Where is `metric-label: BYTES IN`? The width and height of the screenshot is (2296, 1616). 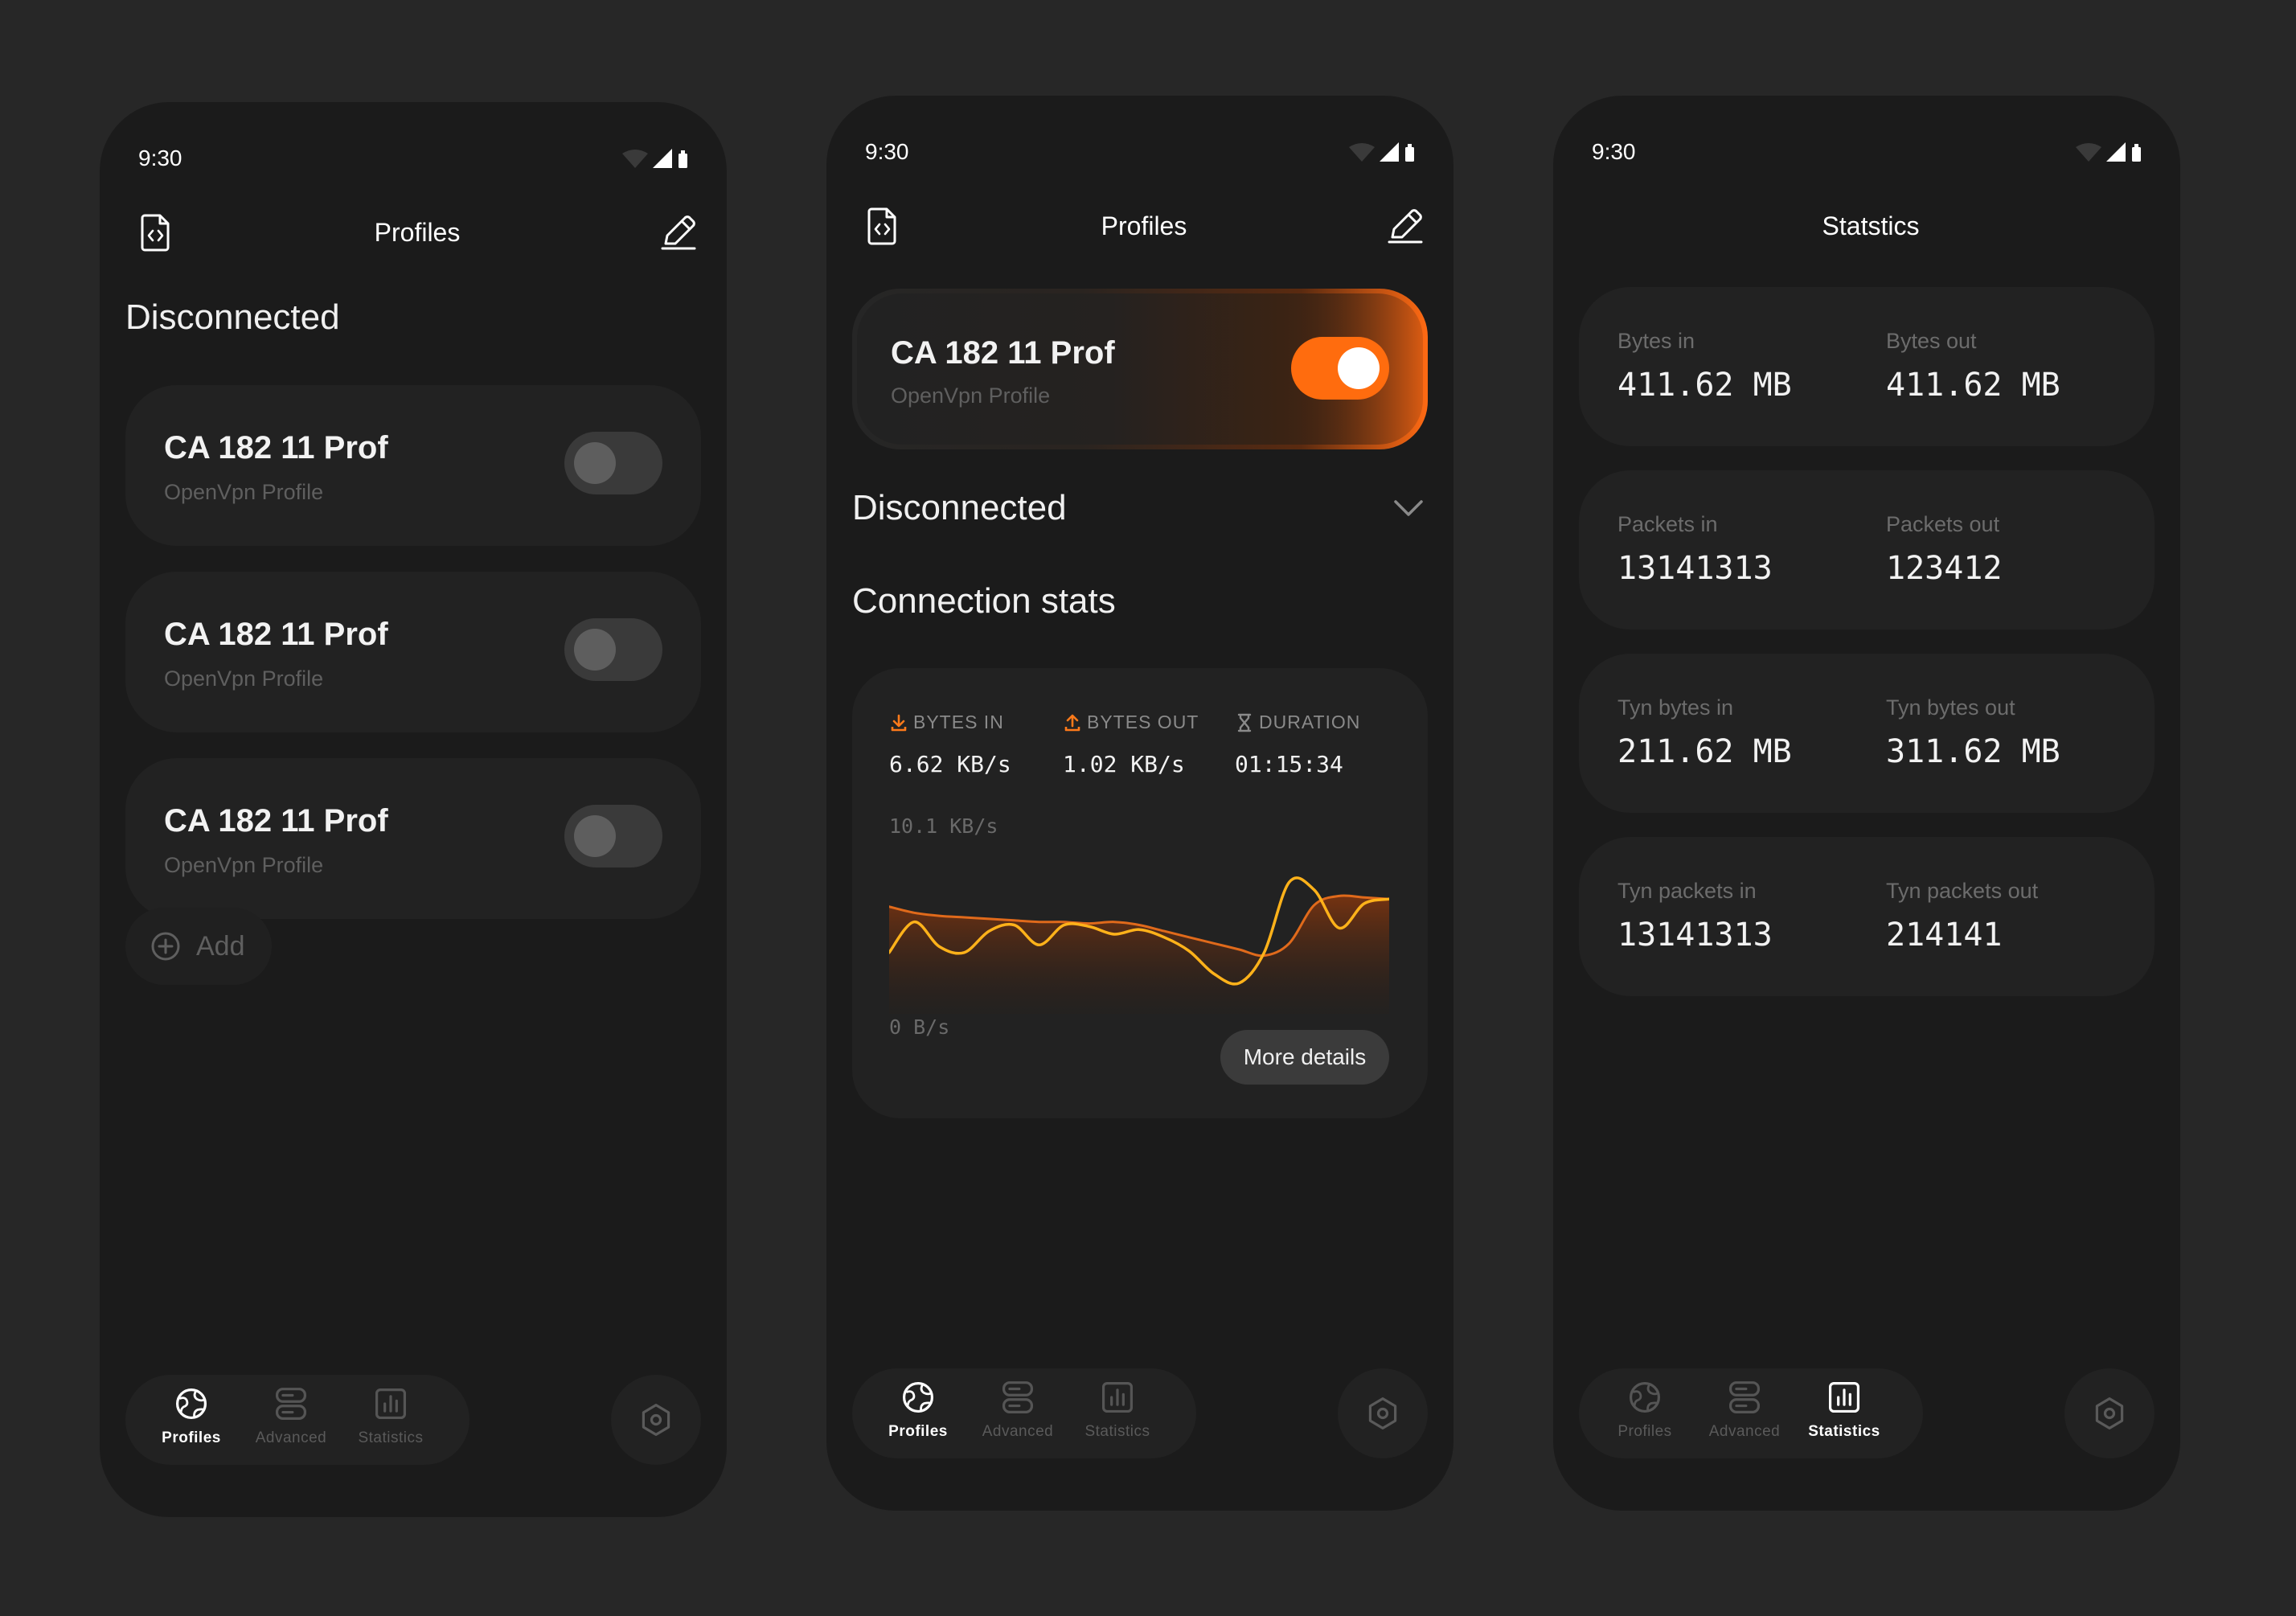 metric-label: BYTES IN is located at coordinates (958, 722).